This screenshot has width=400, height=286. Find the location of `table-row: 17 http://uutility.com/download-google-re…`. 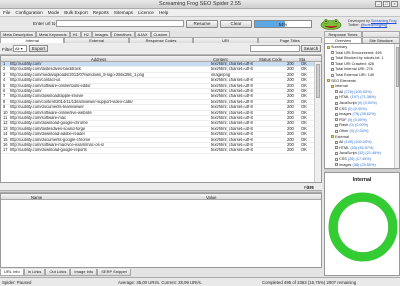

table-row: 17 http://uutility.com/download-google-re… is located at coordinates (158, 151).